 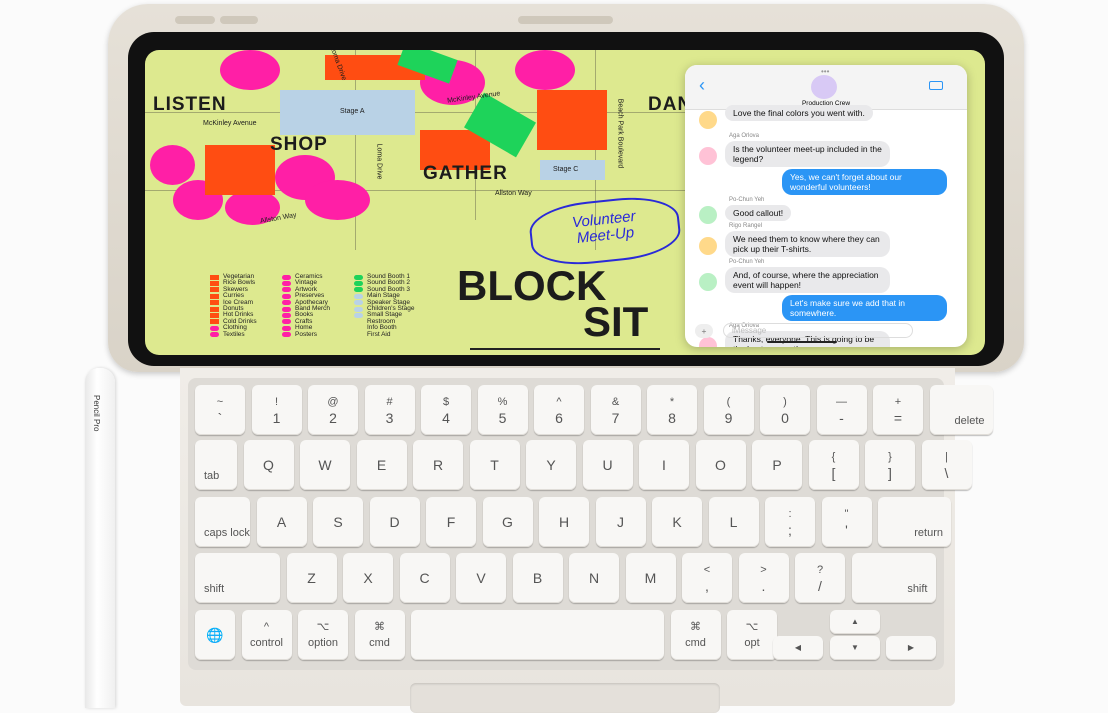 I want to click on key-N: N, so click(x=594, y=578).